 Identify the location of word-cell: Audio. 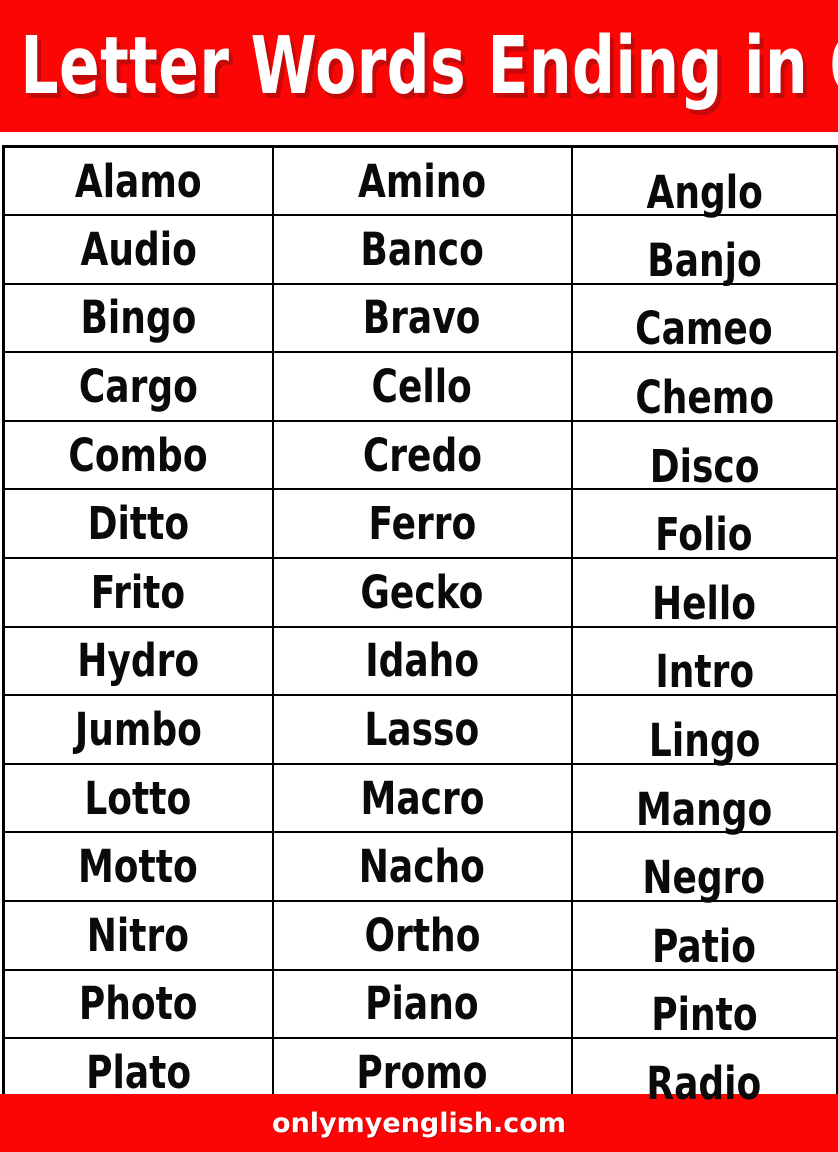
(138, 249).